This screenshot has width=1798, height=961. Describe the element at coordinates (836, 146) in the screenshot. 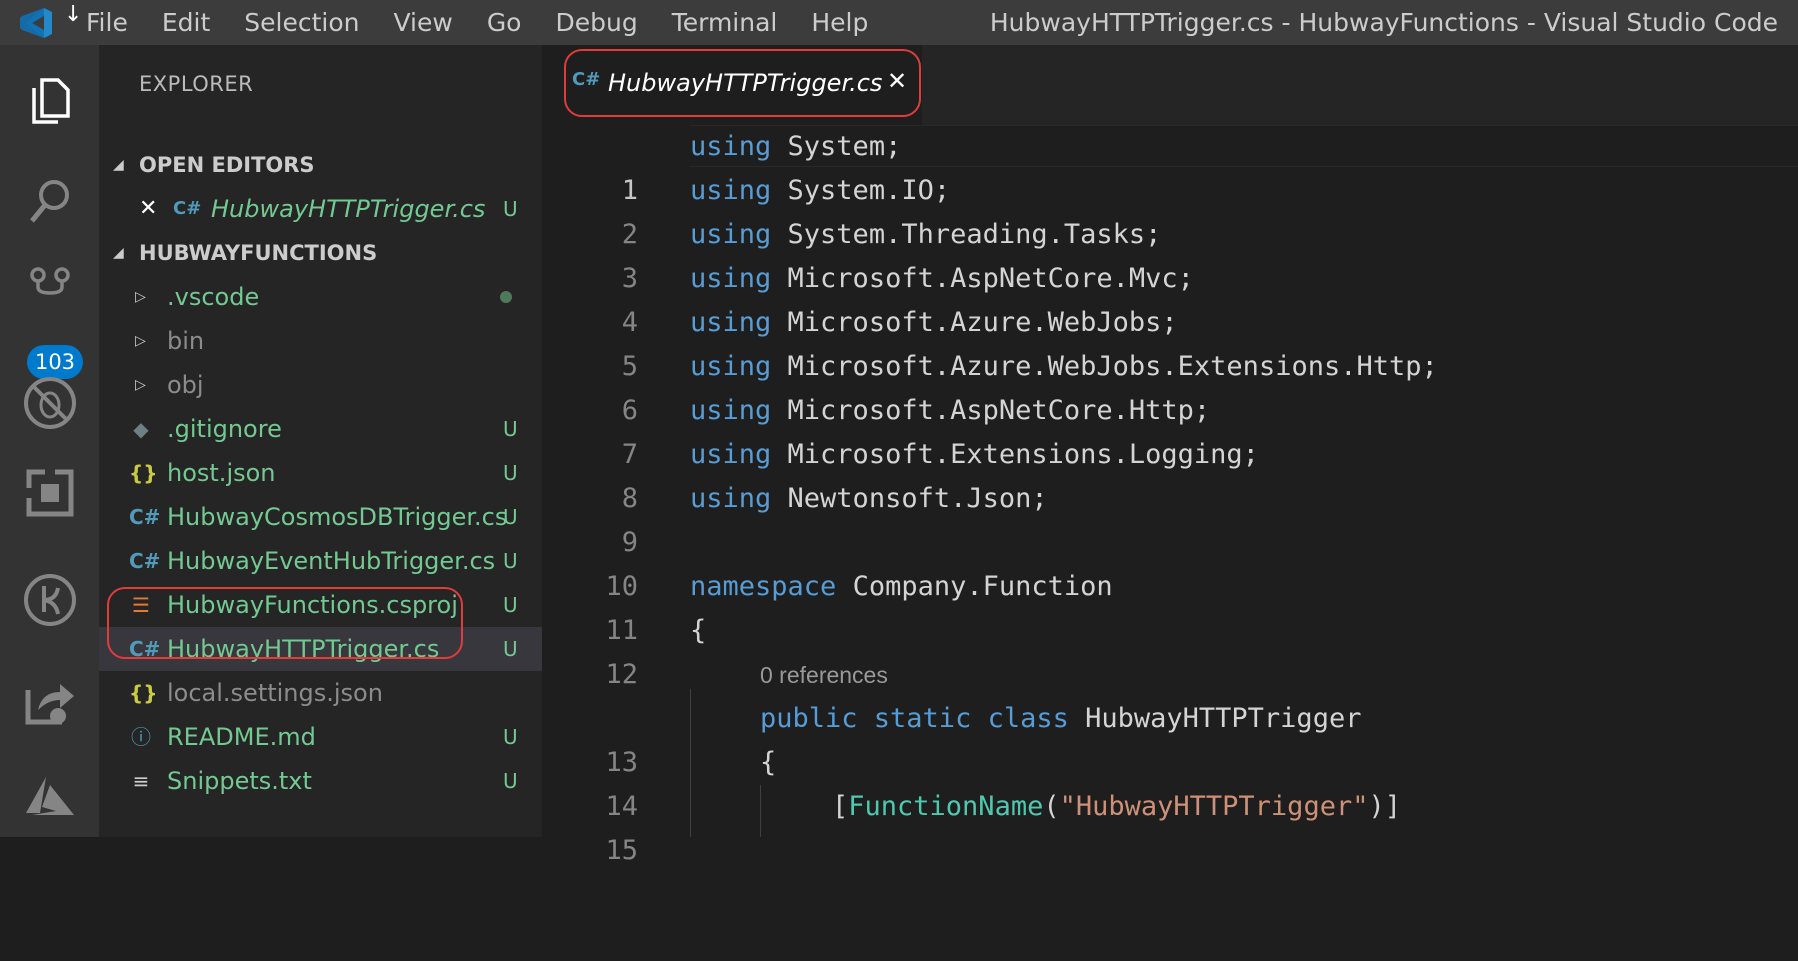

I see `code-text: System;` at that location.